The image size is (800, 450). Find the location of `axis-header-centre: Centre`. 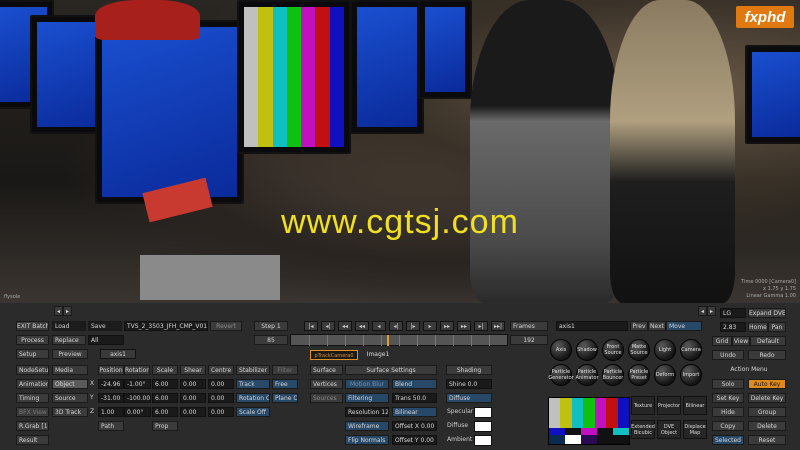

axis-header-centre: Centre is located at coordinates (221, 370).